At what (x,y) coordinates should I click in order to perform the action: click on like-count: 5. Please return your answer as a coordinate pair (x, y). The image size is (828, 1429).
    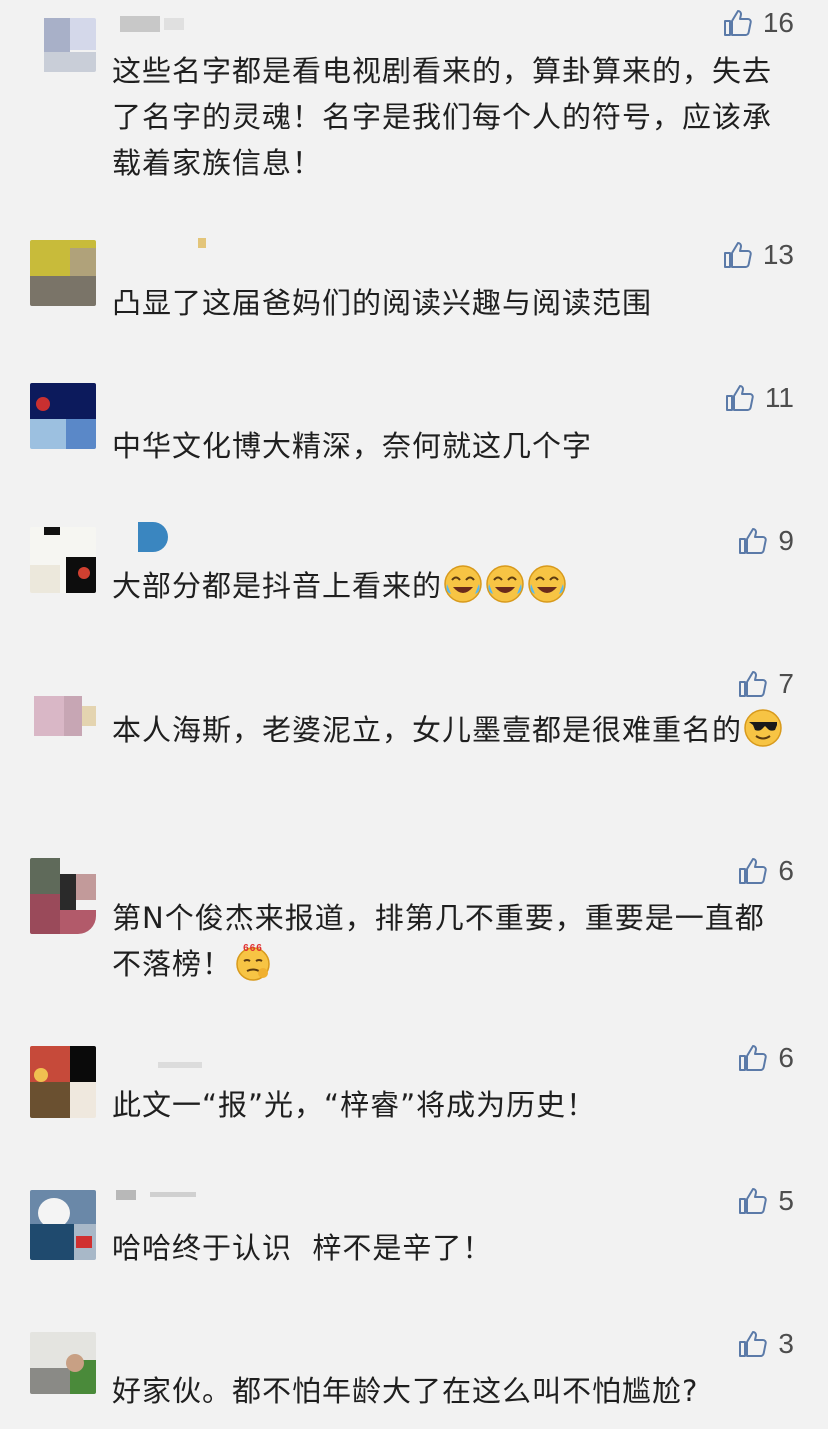
    Looking at the image, I should click on (786, 1200).